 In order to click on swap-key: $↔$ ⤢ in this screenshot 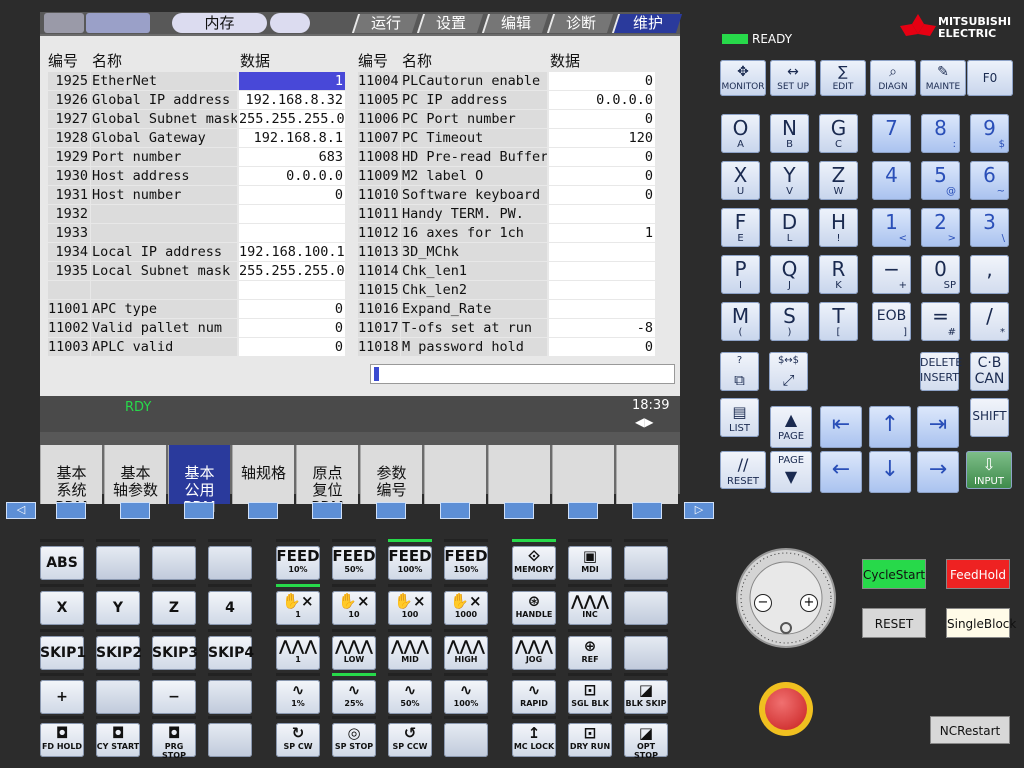, I will do `click(788, 371)`.